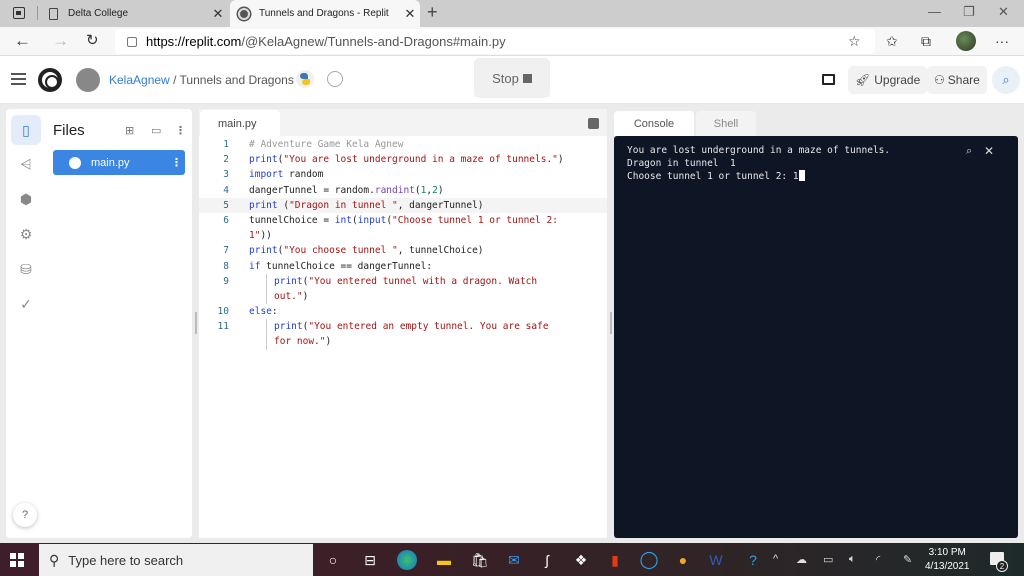  Describe the element at coordinates (444, 560) in the screenshot. I see `file-explorer-icon: ▬` at that location.